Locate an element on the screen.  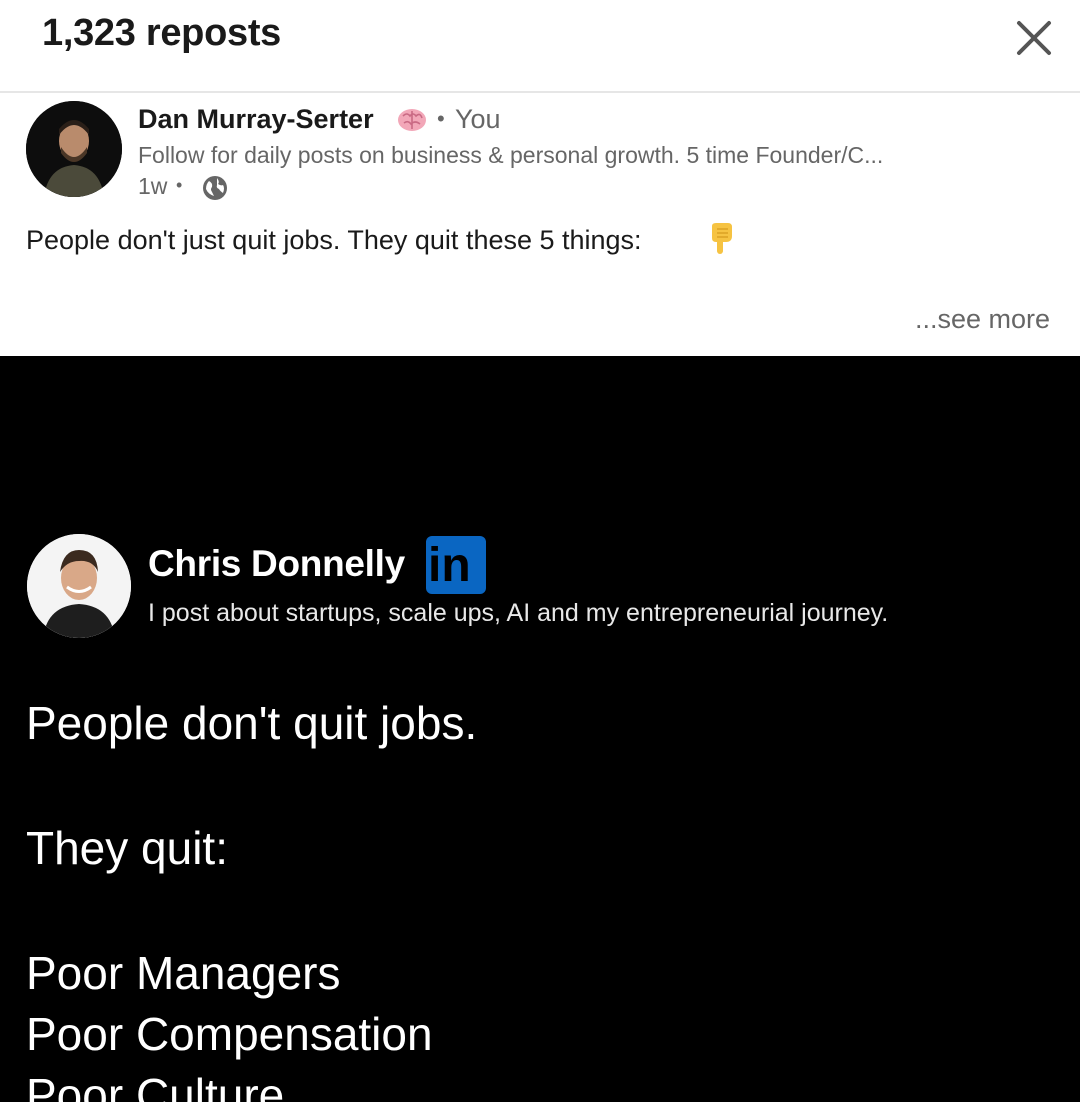
author-avatar is located at coordinates (74, 149).